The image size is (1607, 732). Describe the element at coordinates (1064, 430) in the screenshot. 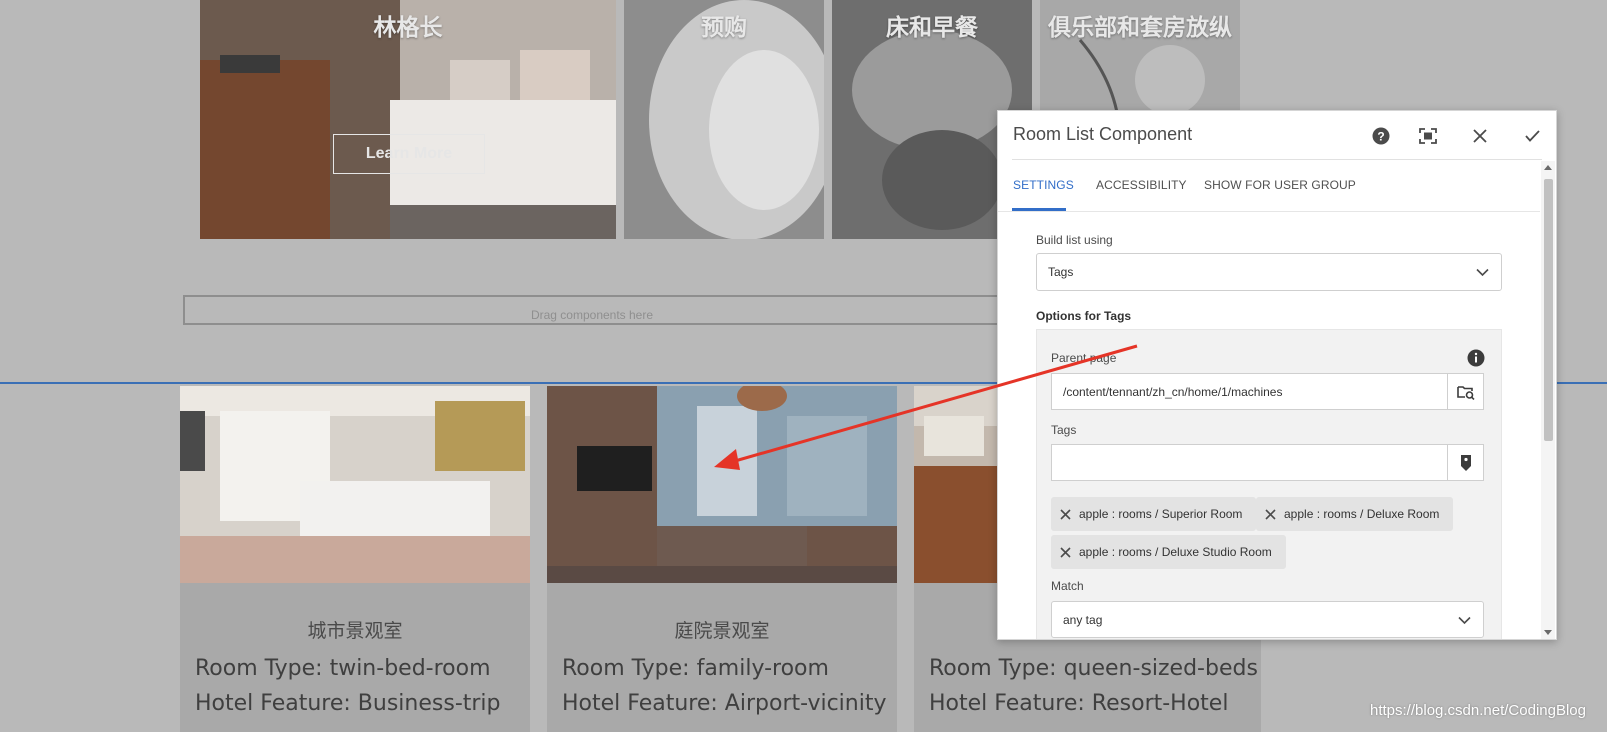

I see `tags-label: Tags` at that location.